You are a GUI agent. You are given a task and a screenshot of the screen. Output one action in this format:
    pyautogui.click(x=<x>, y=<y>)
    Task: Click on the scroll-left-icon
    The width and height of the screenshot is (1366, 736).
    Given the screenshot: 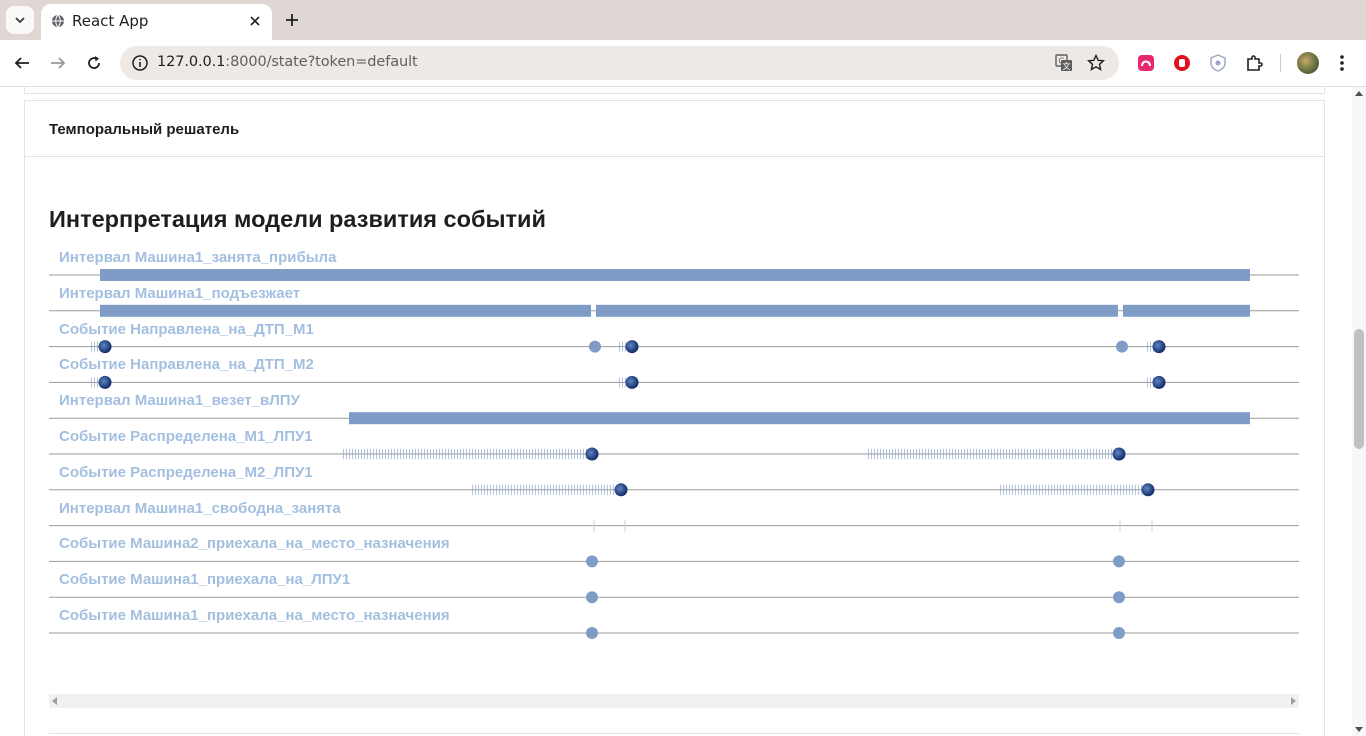 What is the action you would take?
    pyautogui.click(x=54, y=701)
    